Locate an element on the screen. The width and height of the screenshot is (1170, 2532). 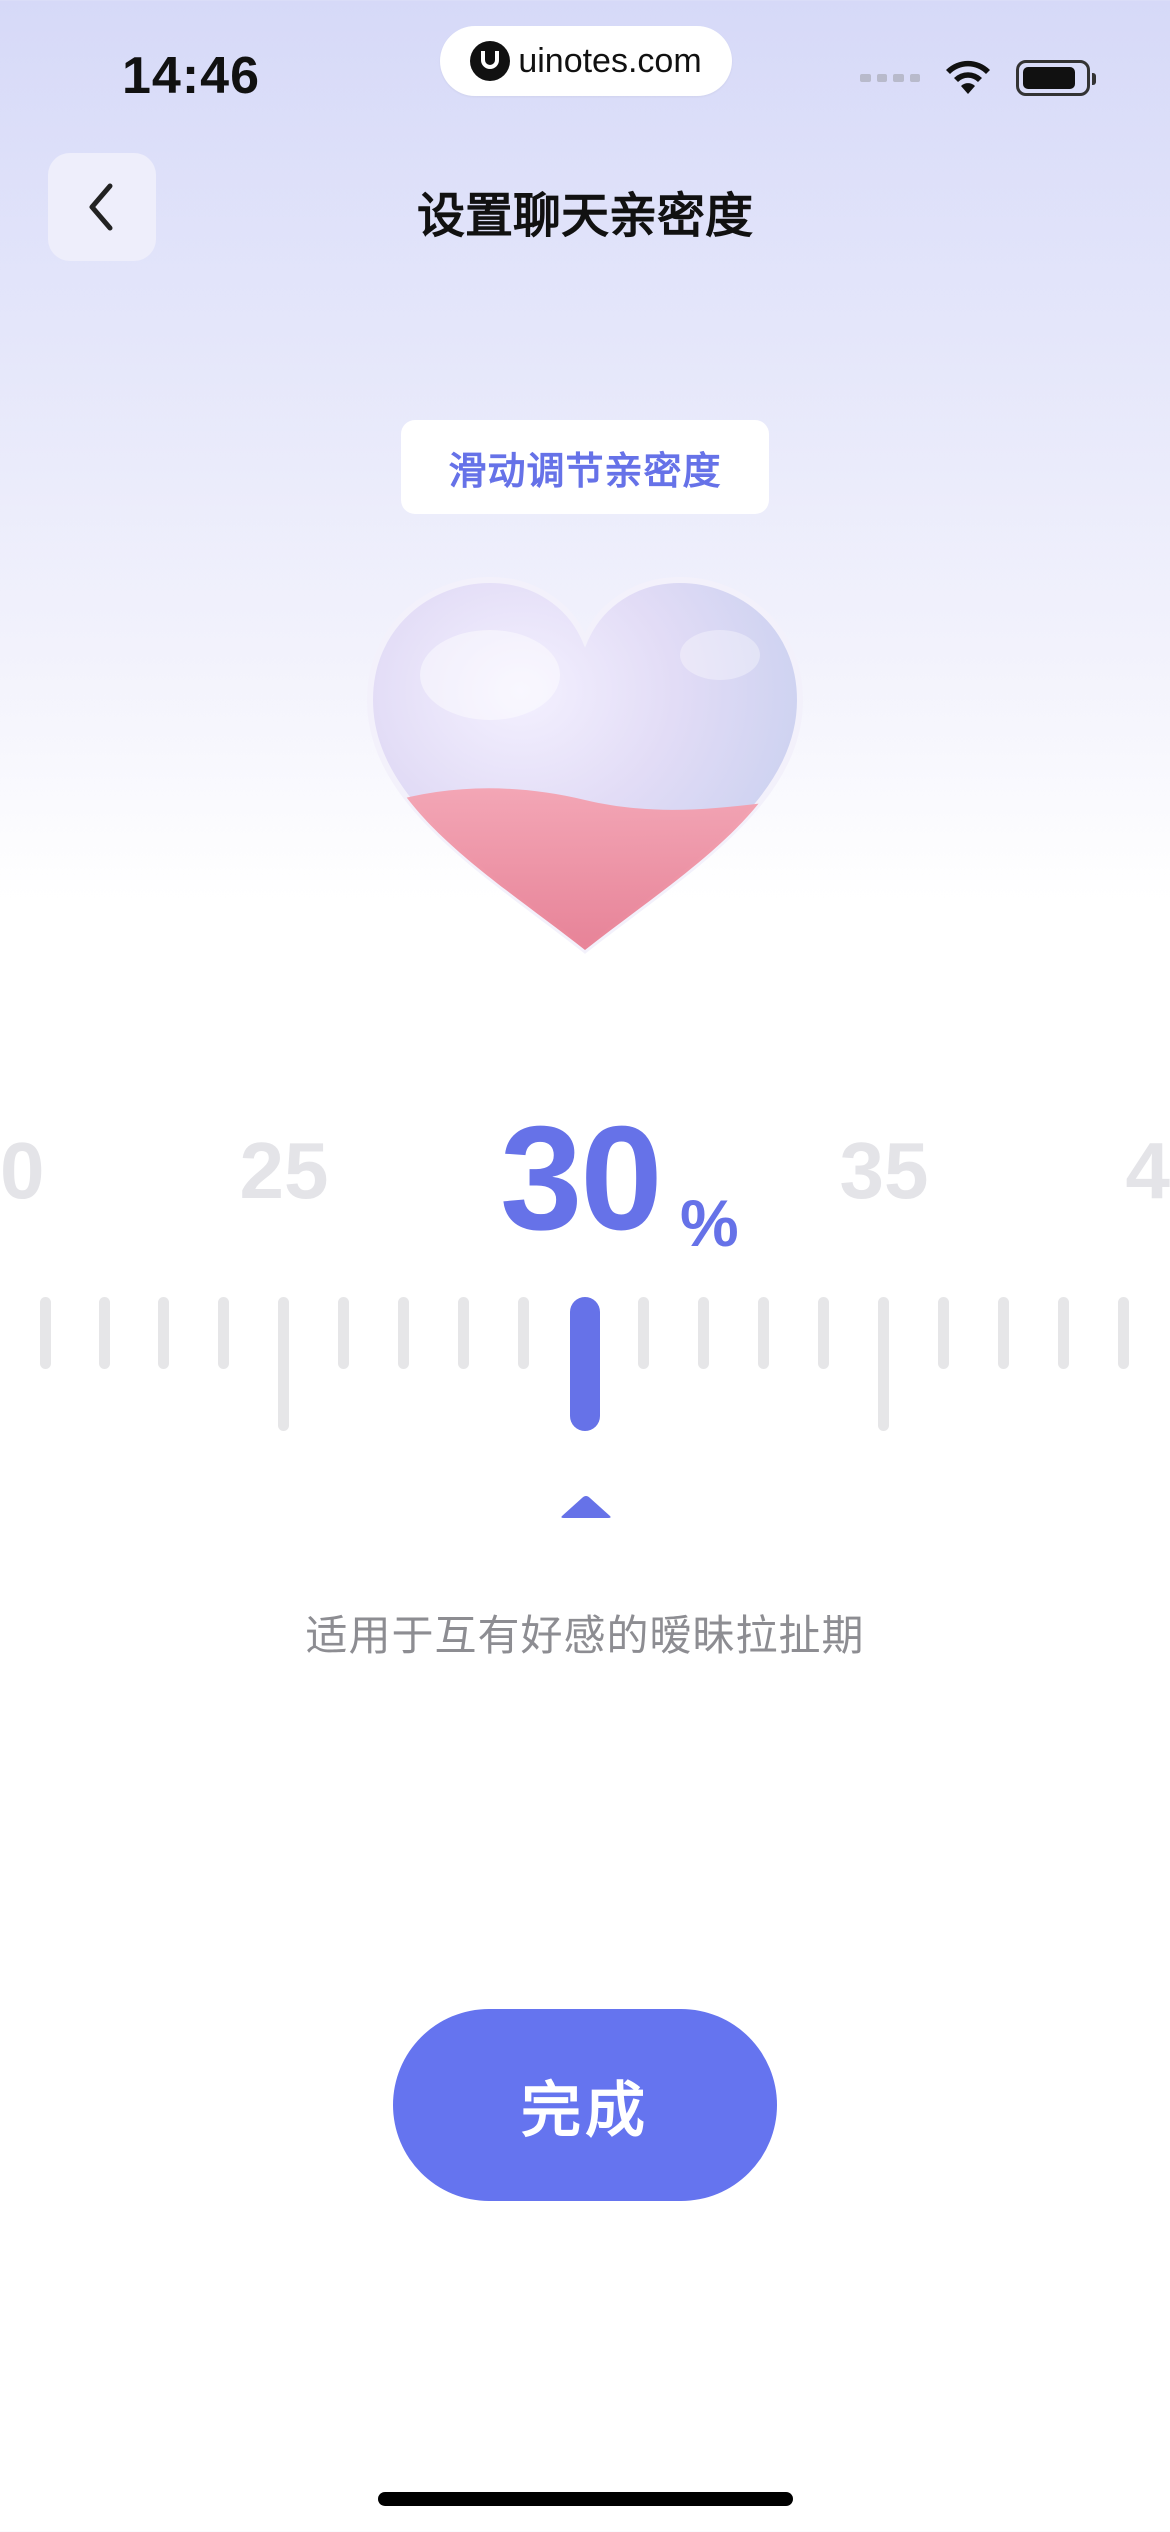
ruler-label-40: 40 is located at coordinates (1147, 1170).